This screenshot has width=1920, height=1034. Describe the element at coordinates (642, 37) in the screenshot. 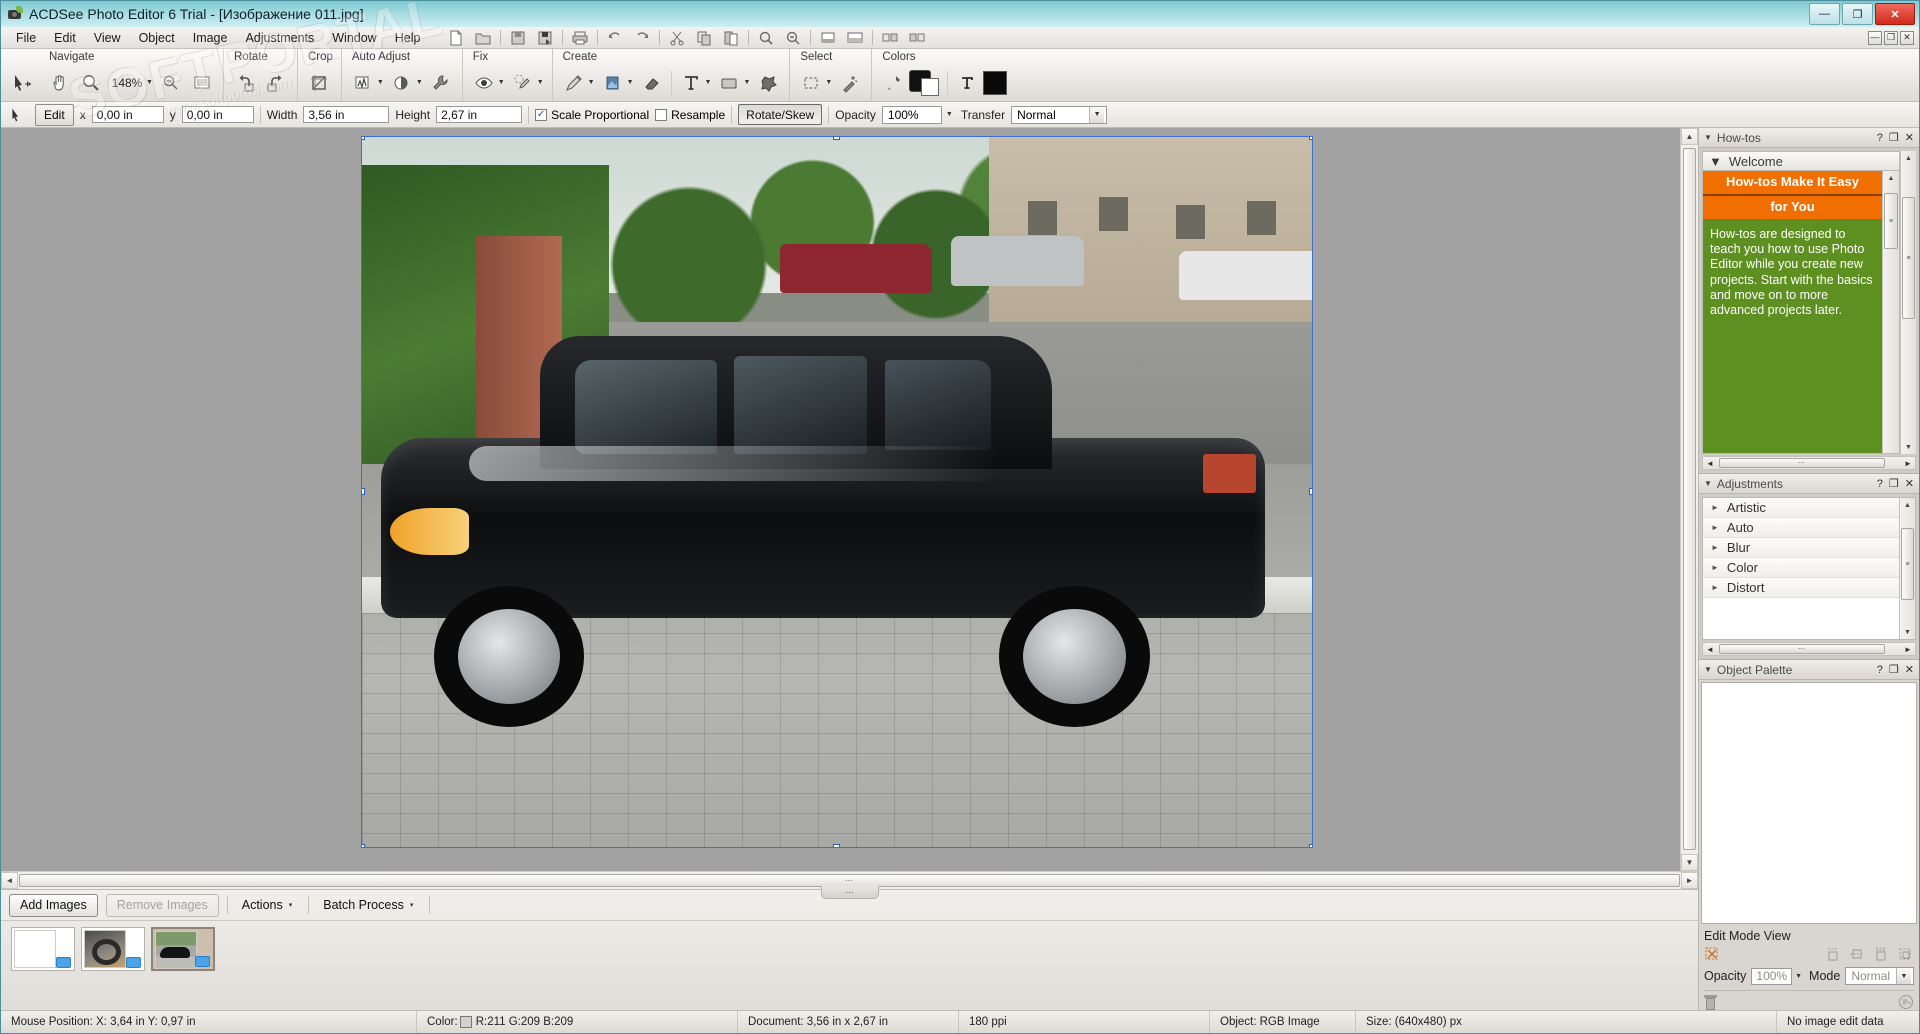

I see `redo-icon` at that location.